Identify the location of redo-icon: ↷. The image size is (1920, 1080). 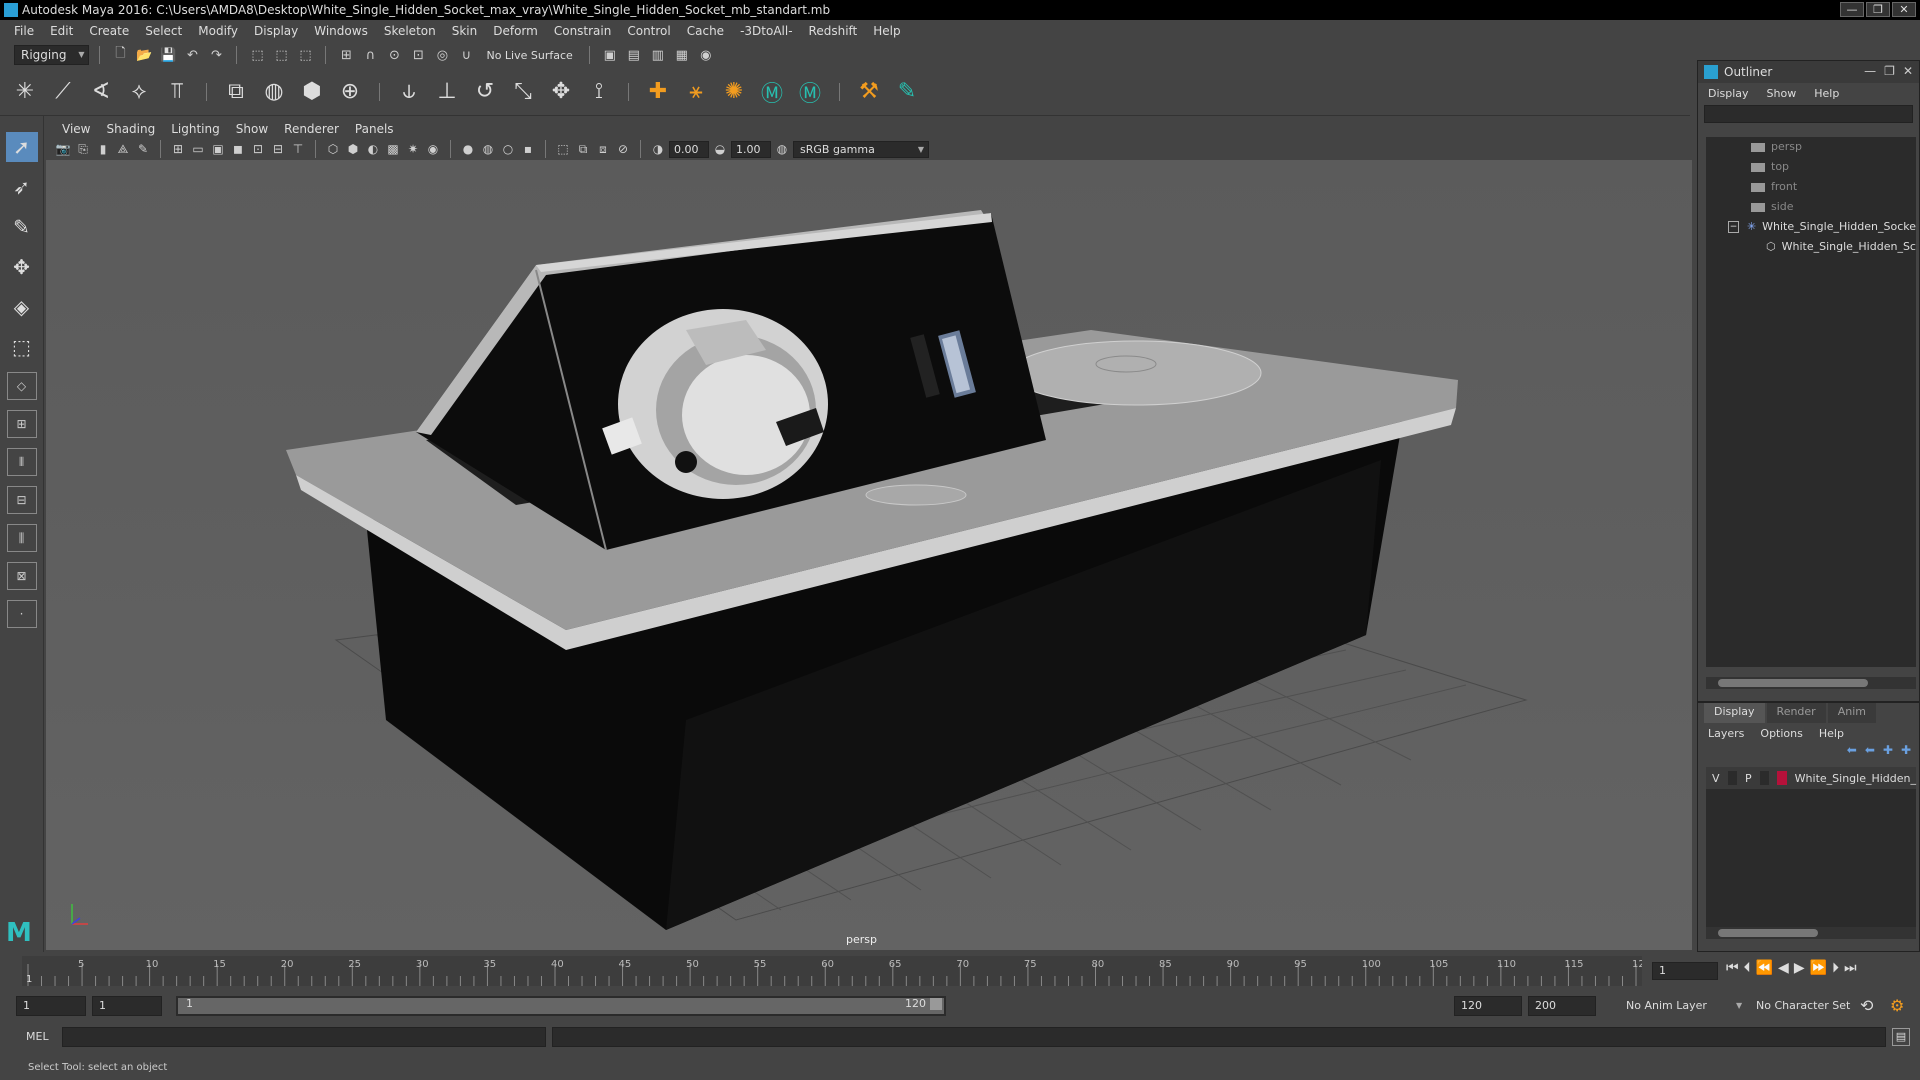
(216, 55).